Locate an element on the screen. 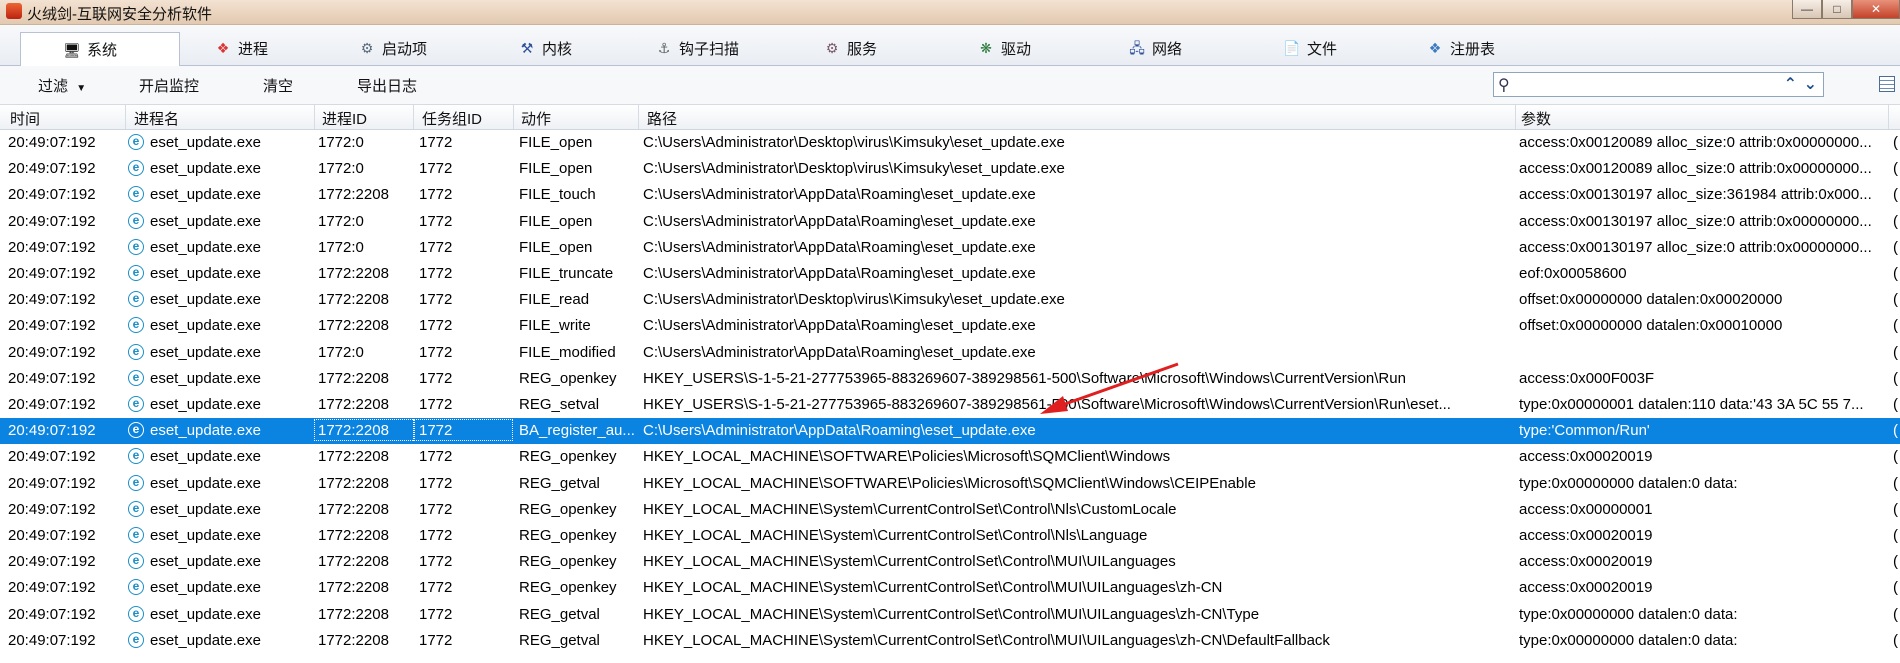 The height and width of the screenshot is (663, 1900). column-settings-icon is located at coordinates (1887, 84).